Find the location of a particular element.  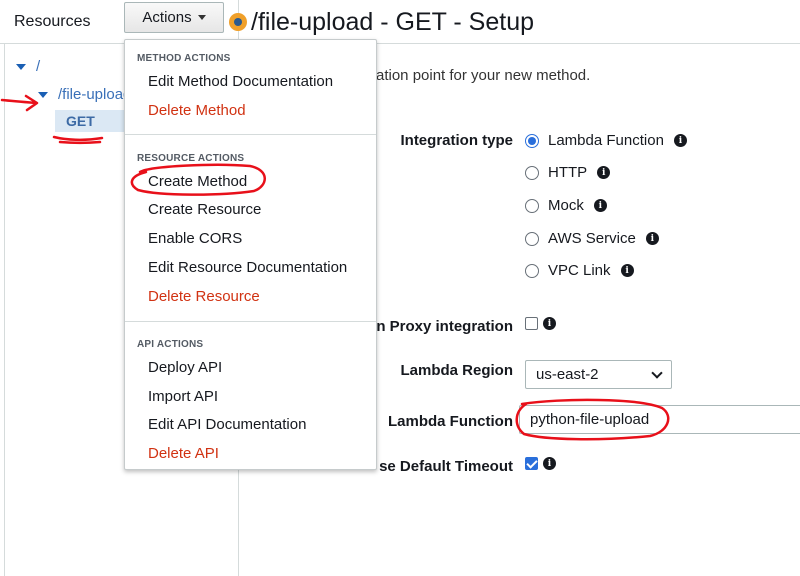

radio-label: HTTP is located at coordinates (568, 172).